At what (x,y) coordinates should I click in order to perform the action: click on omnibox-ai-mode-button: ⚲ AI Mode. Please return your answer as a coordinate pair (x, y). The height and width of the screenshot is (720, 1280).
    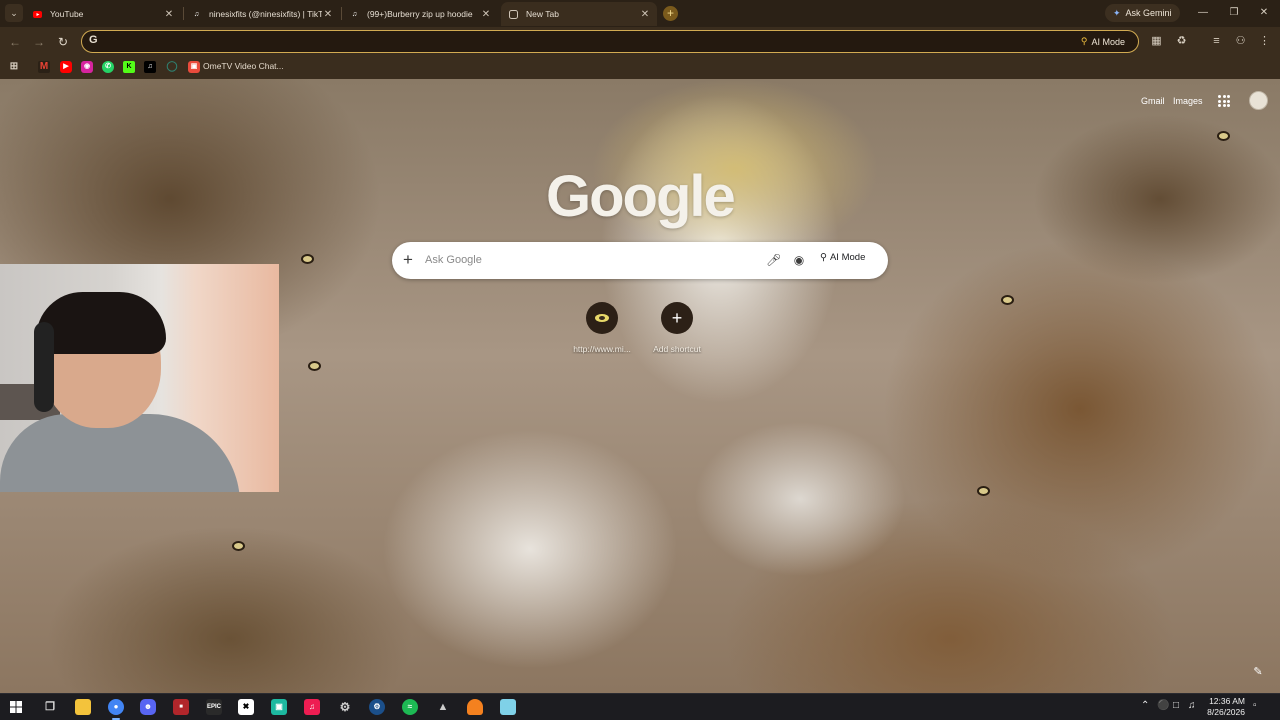
    Looking at the image, I should click on (1103, 41).